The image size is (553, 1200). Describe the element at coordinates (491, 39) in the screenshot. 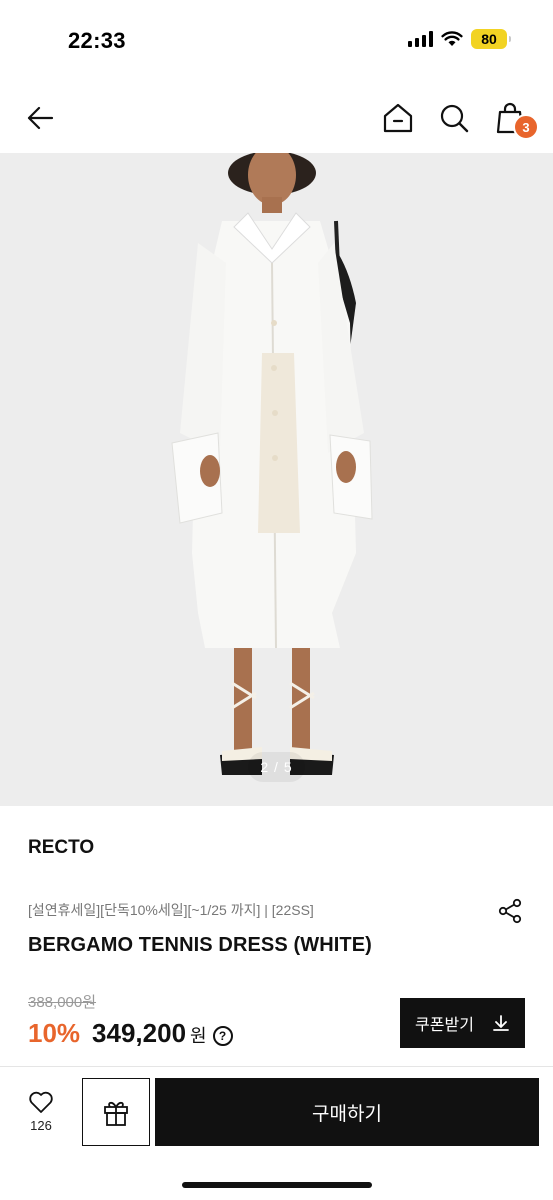

I see `battery-indicator: 80` at that location.